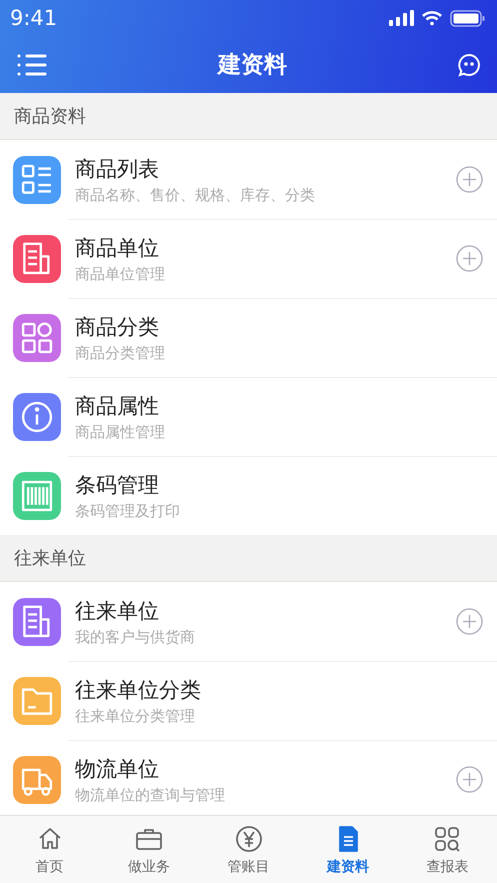 The height and width of the screenshot is (883, 497). Describe the element at coordinates (401, 18) in the screenshot. I see `signal-icon` at that location.